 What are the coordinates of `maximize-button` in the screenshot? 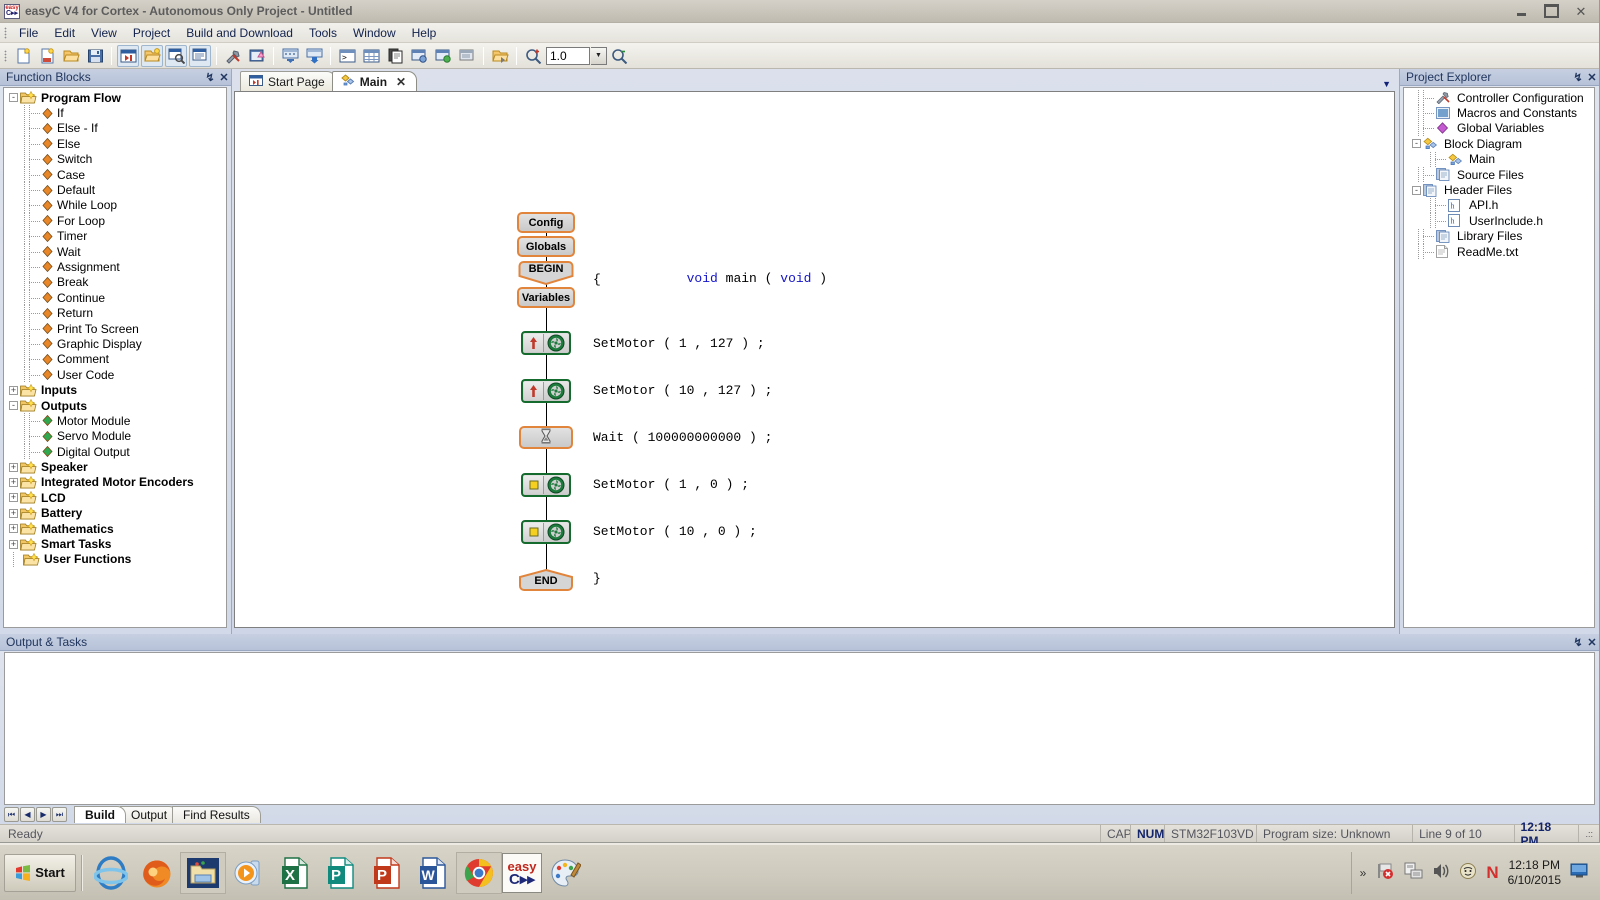 It's located at (1551, 11).